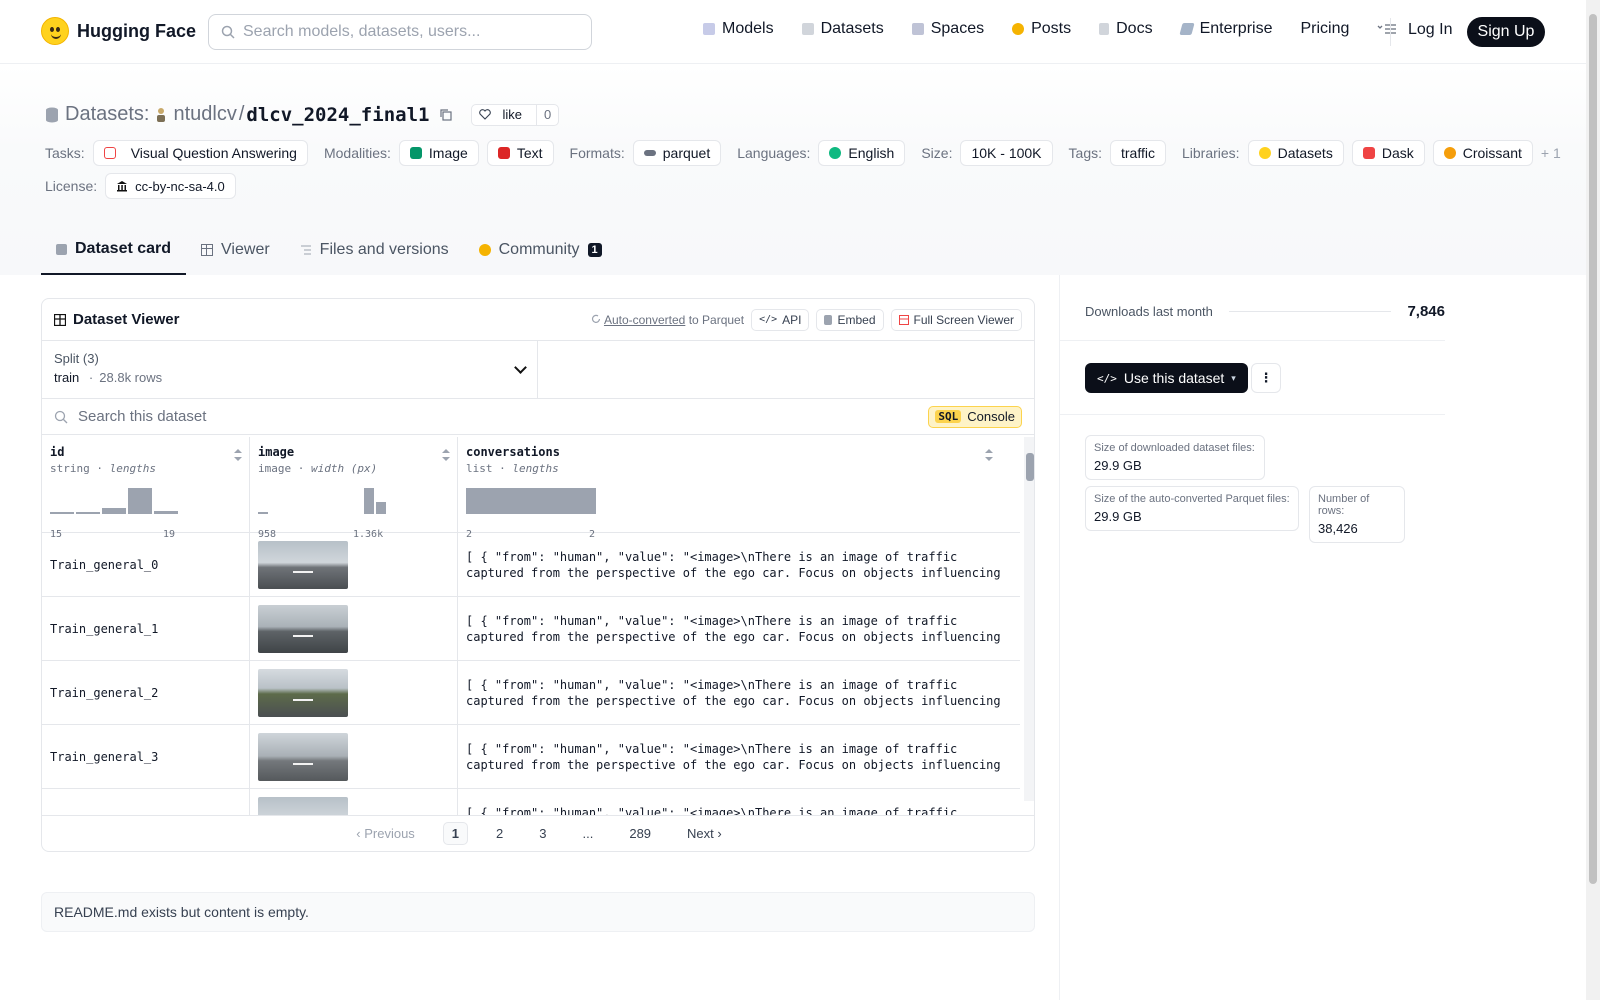 The width and height of the screenshot is (1600, 1000). What do you see at coordinates (640, 833) in the screenshot?
I see `last-page-button: 289` at bounding box center [640, 833].